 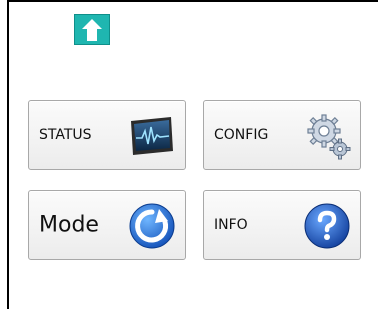 I want to click on question-icon, so click(x=327, y=226).